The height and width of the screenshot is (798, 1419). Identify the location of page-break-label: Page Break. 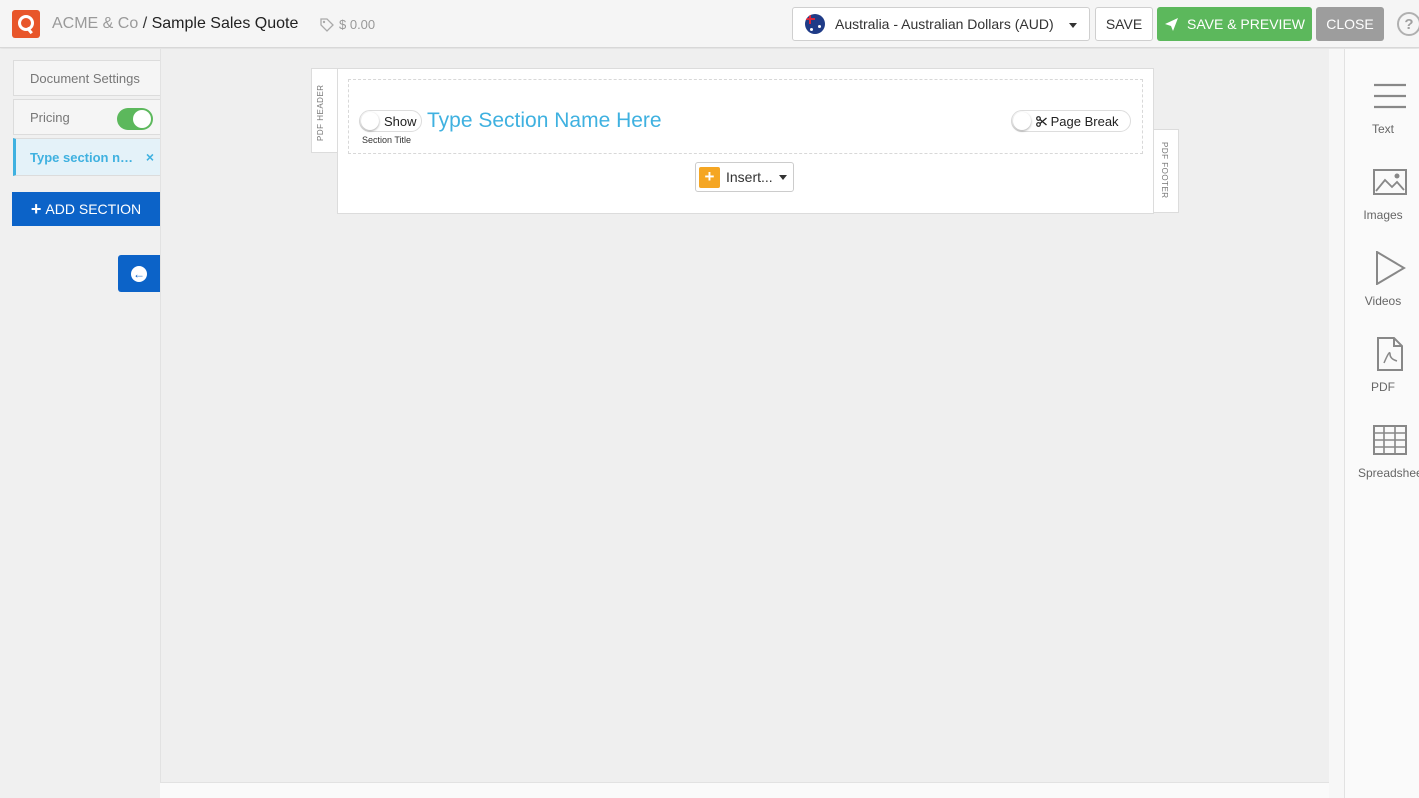
(1077, 121).